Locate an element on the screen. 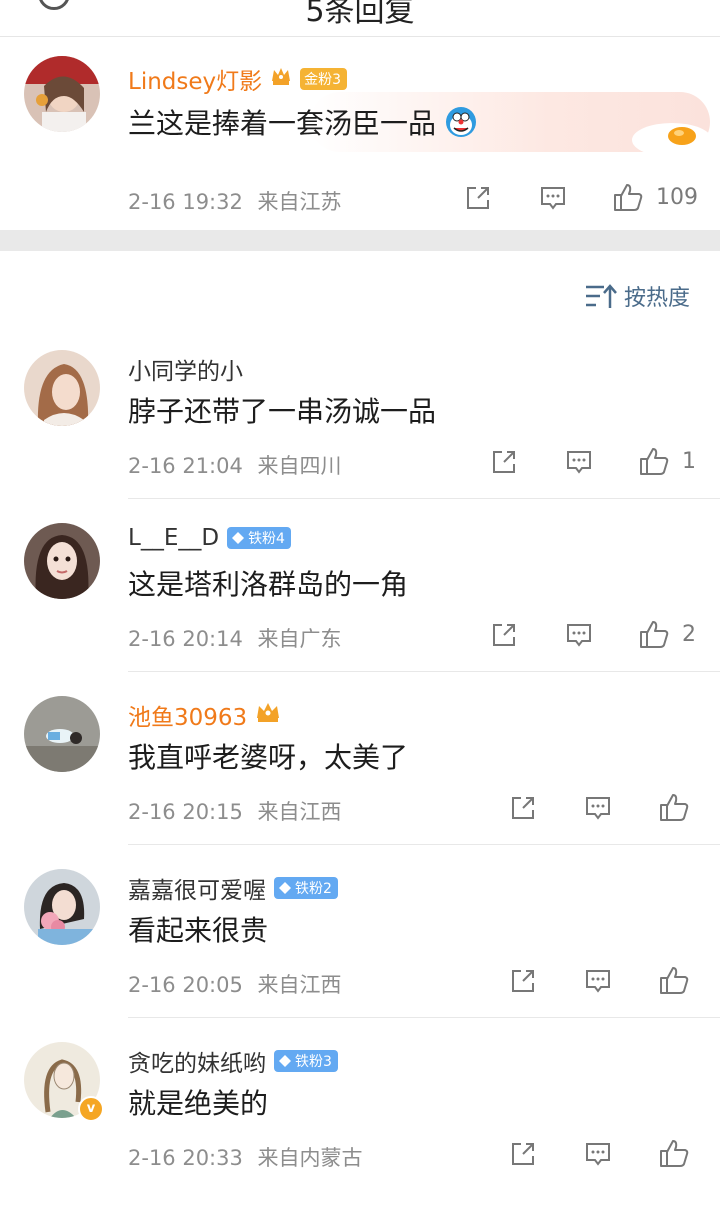 The width and height of the screenshot is (720, 1212). fan-badge: 铁粉3 is located at coordinates (306, 1061).